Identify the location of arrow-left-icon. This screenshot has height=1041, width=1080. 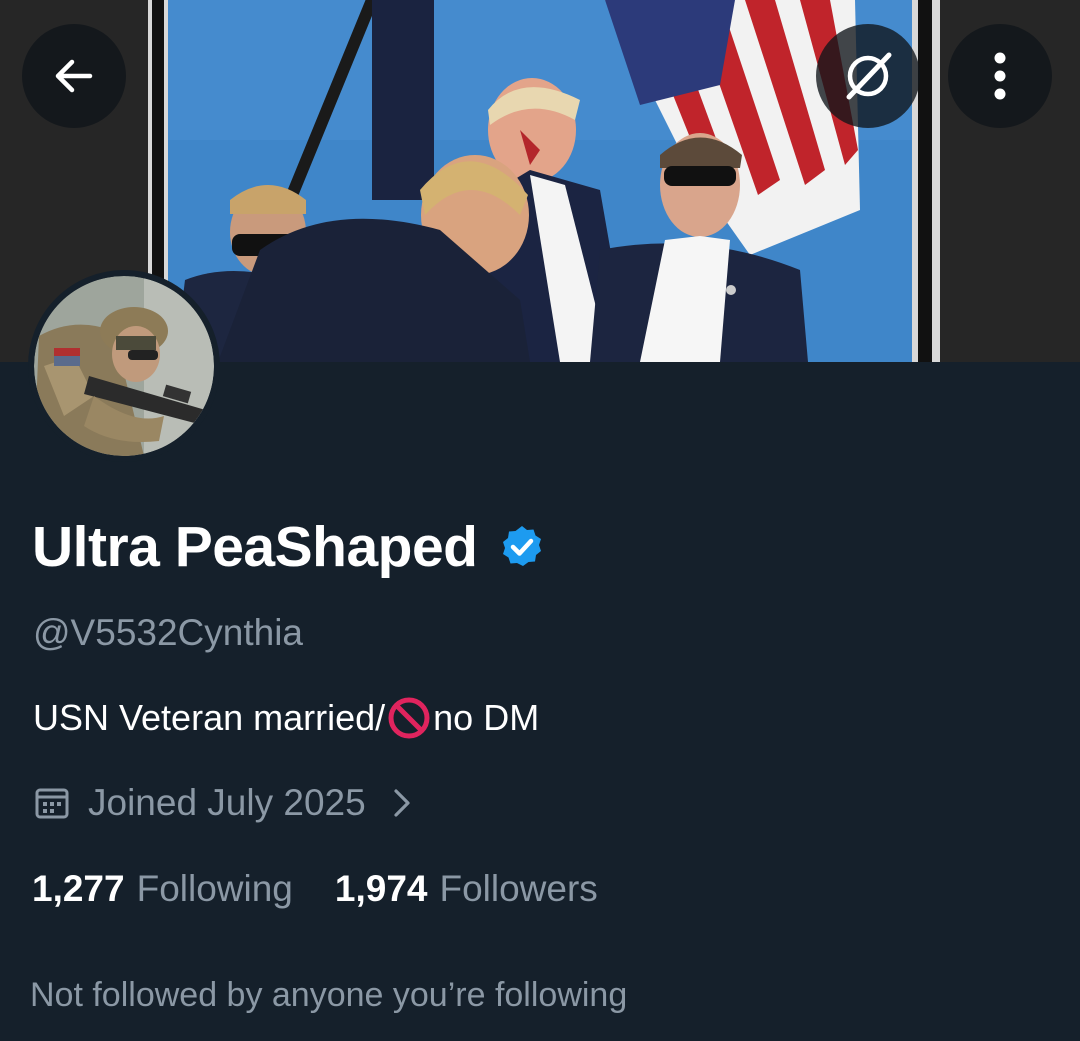
(74, 76).